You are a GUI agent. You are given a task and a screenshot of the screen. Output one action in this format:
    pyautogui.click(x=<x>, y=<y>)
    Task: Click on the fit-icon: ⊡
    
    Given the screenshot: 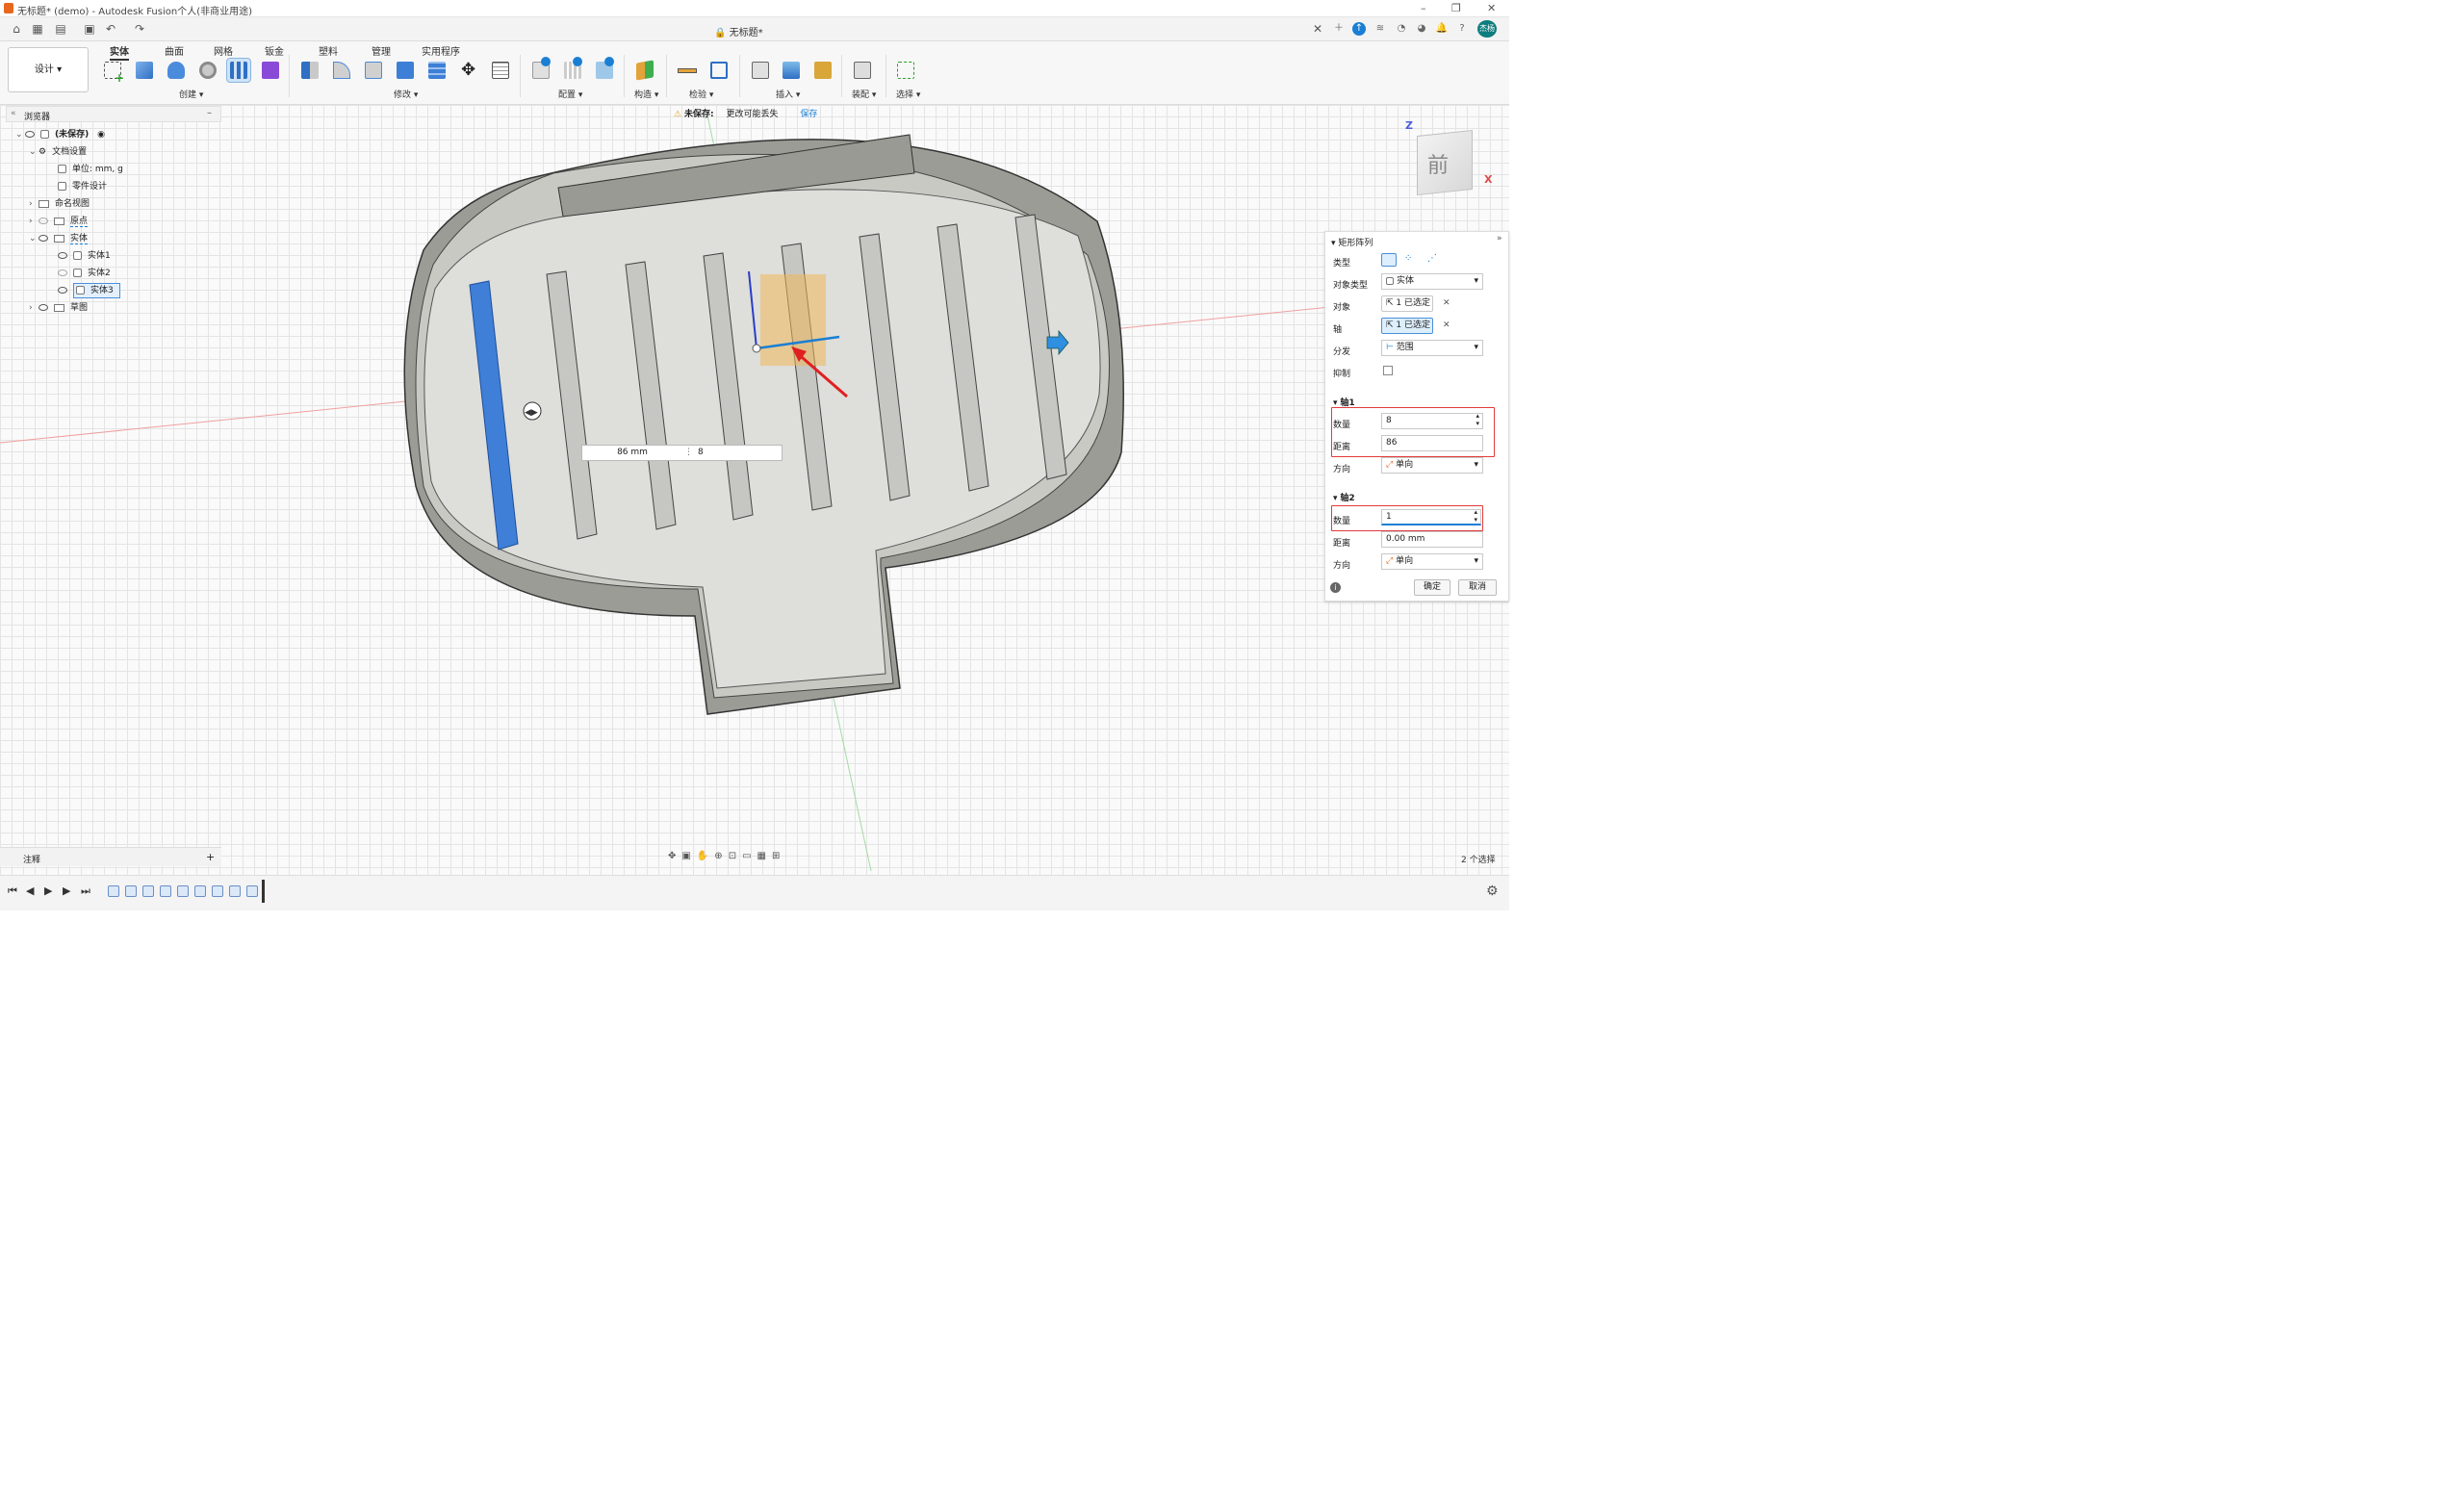 What is the action you would take?
    pyautogui.click(x=735, y=856)
    